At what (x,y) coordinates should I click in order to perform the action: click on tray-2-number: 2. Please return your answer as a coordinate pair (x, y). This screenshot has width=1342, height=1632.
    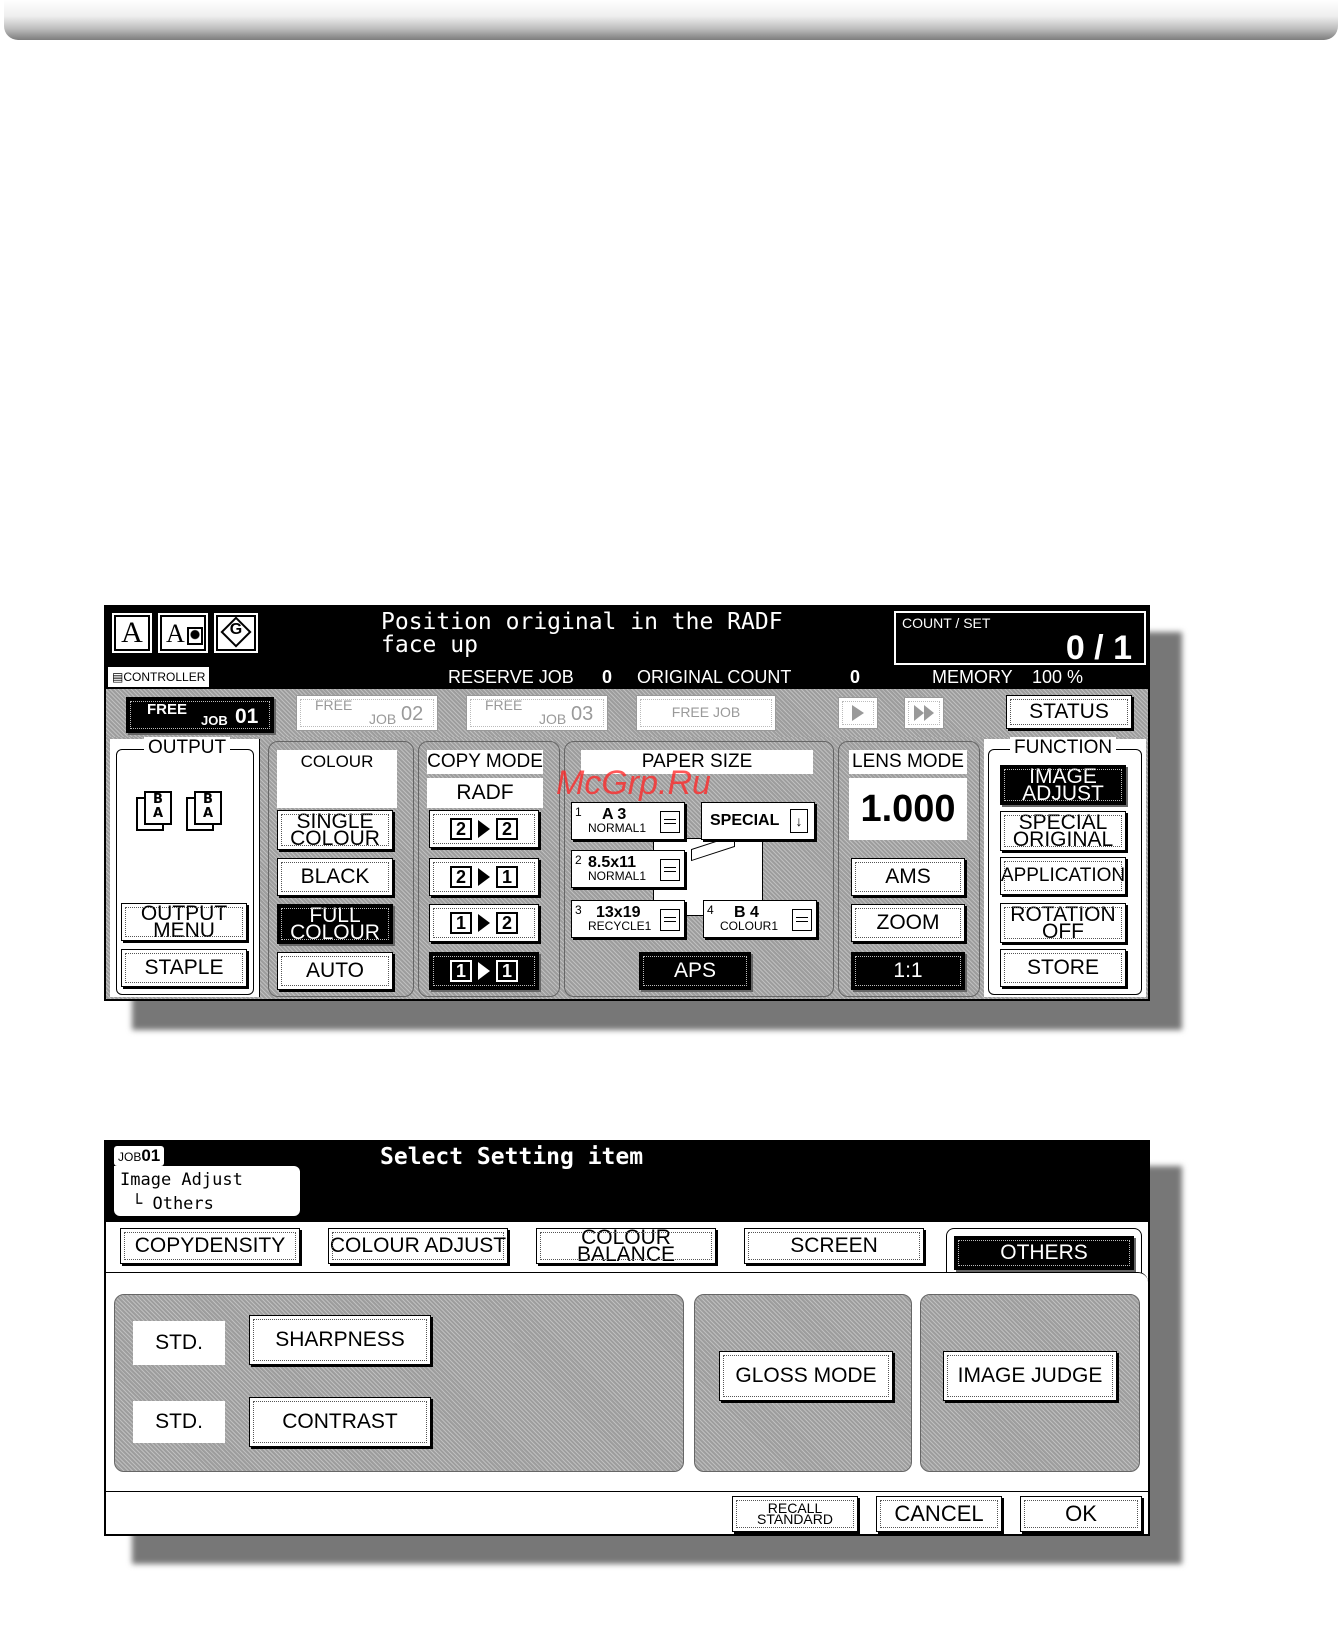
    Looking at the image, I should click on (578, 860).